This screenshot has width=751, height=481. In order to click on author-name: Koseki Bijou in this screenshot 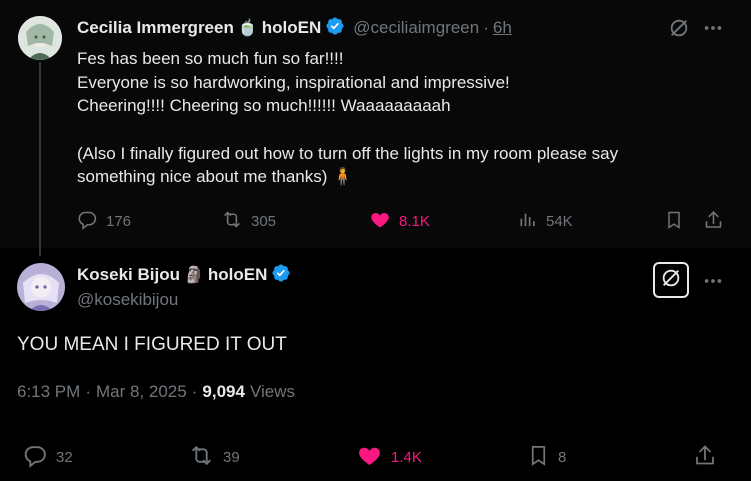, I will do `click(128, 275)`.